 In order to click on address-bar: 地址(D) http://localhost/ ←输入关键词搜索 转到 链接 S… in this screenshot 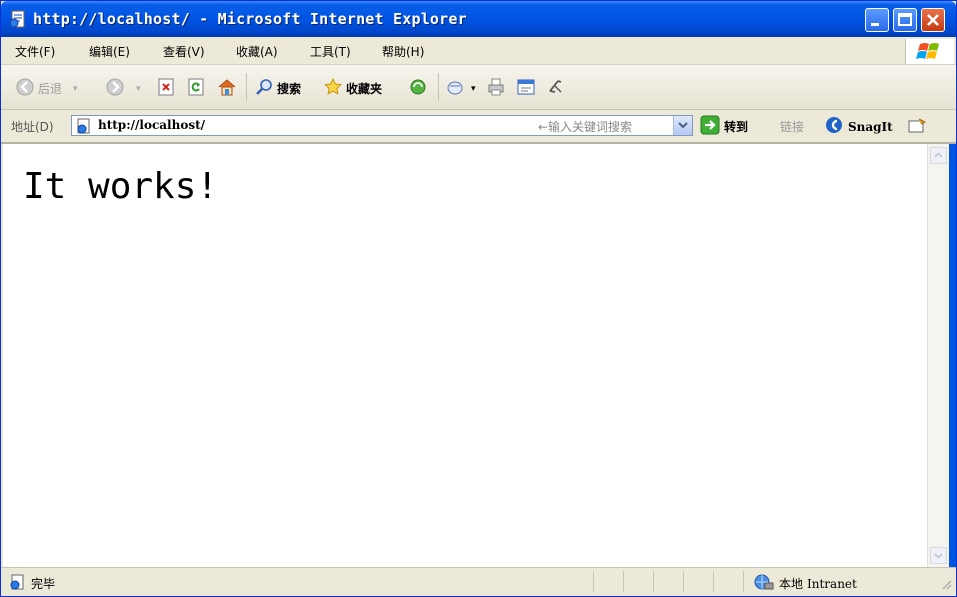, I will do `click(478, 127)`.